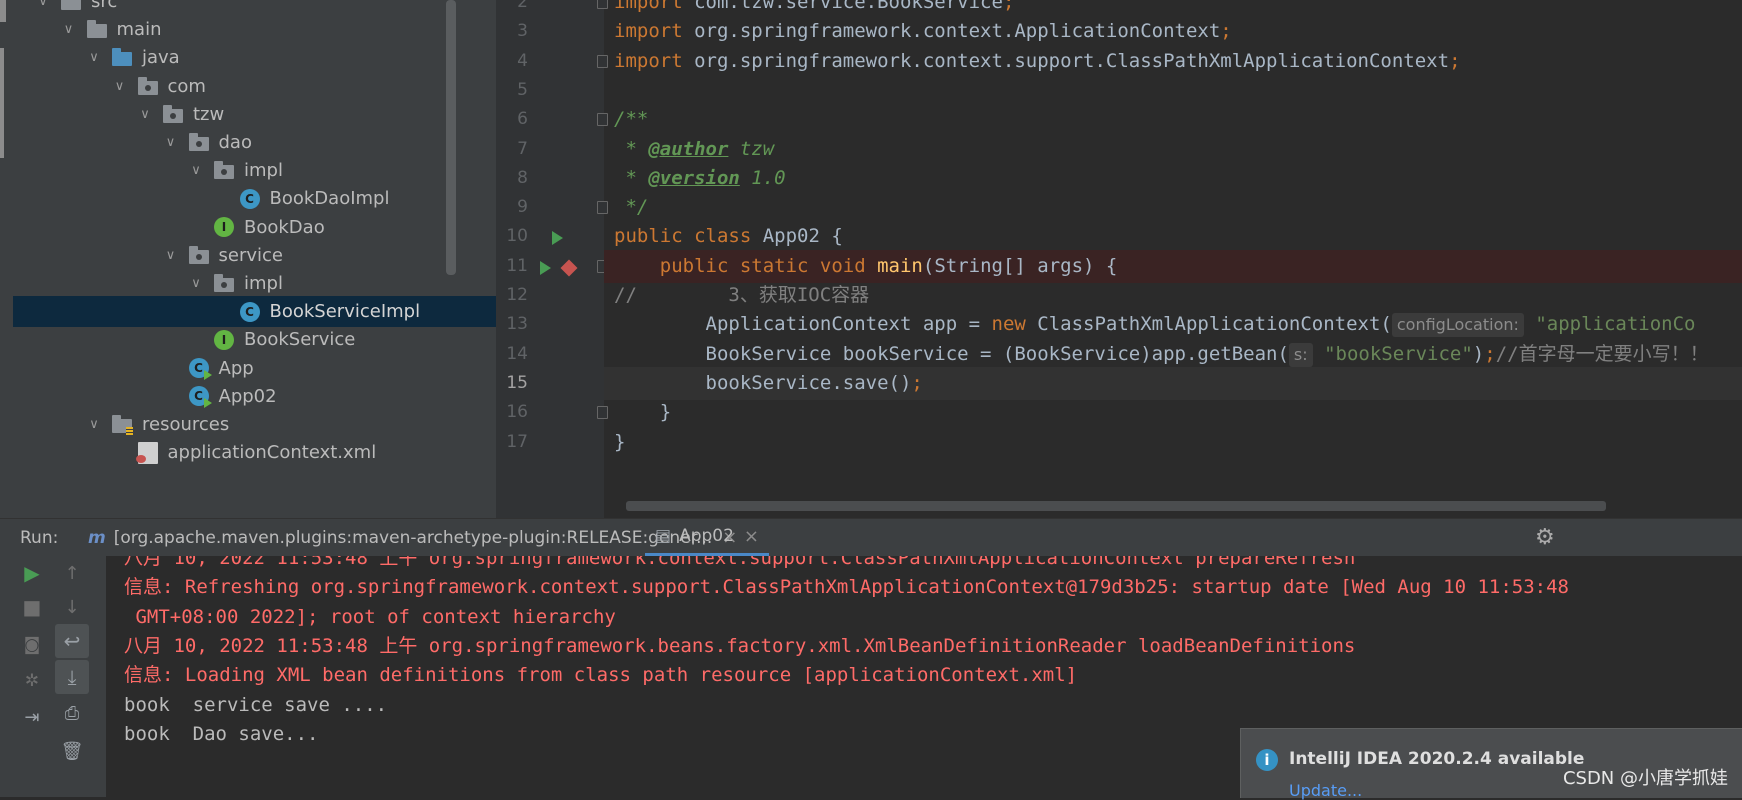 This screenshot has width=1742, height=800. What do you see at coordinates (236, 368) in the screenshot?
I see `tree-item-label: App` at bounding box center [236, 368].